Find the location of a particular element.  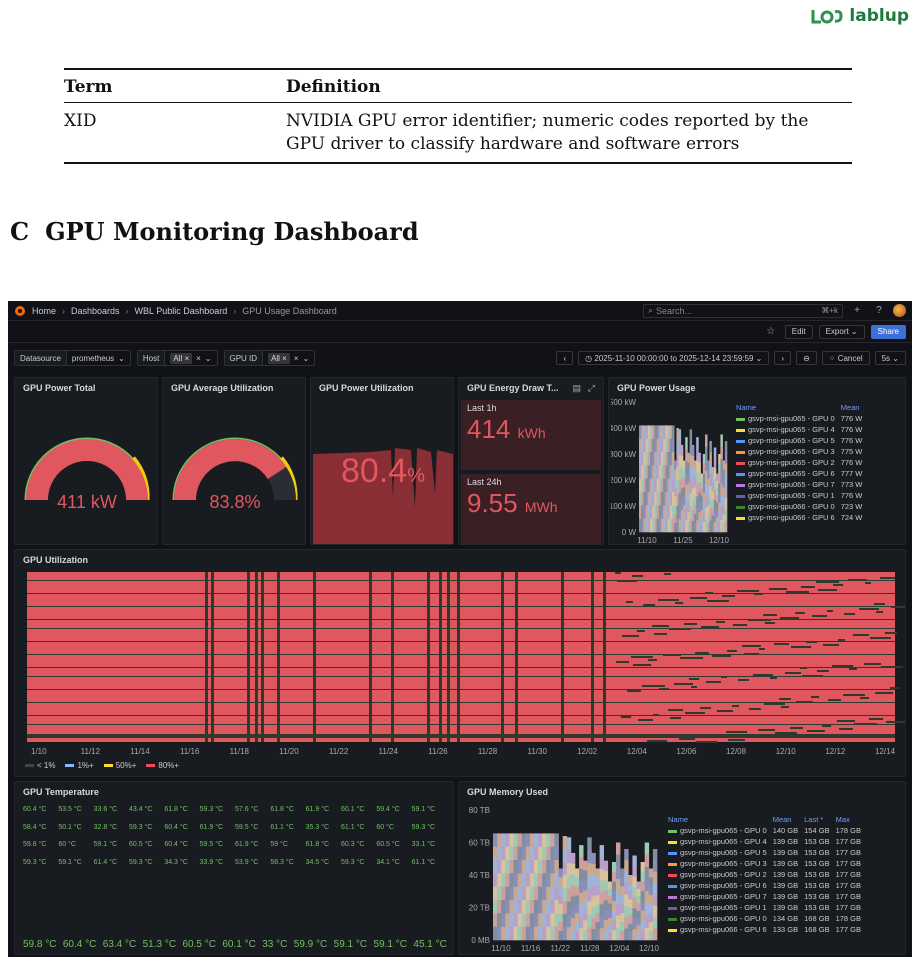

legend-row: gsvp-msi-gpu065 - GPU 3 775 W is located at coordinates (799, 451).